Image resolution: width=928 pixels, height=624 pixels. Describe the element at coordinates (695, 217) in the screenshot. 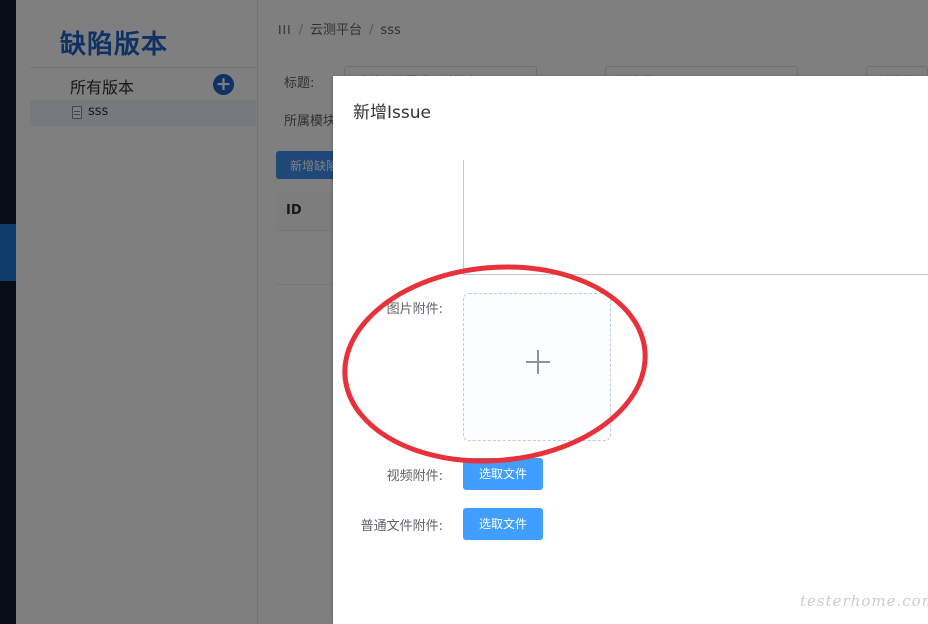

I see `description-editor` at that location.